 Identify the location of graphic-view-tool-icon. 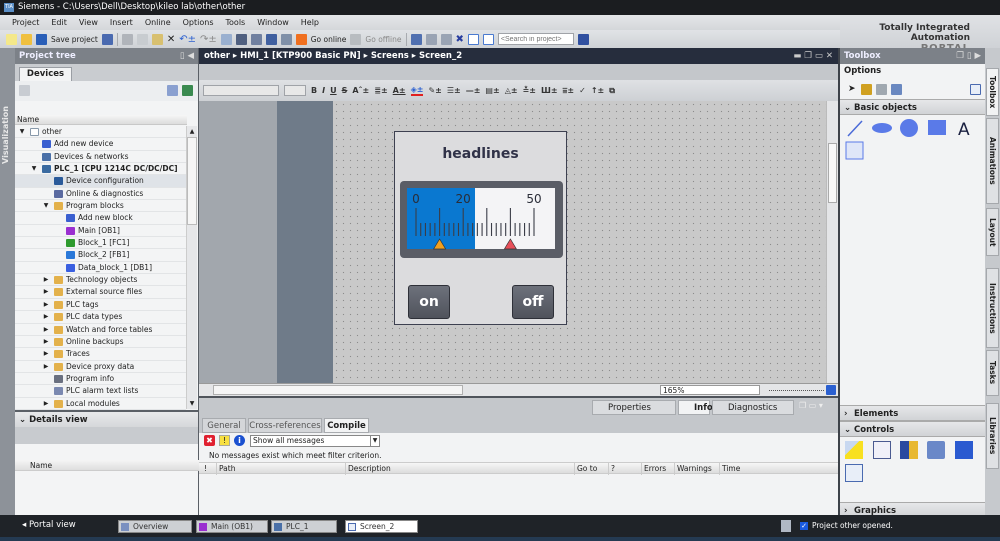
(854, 150).